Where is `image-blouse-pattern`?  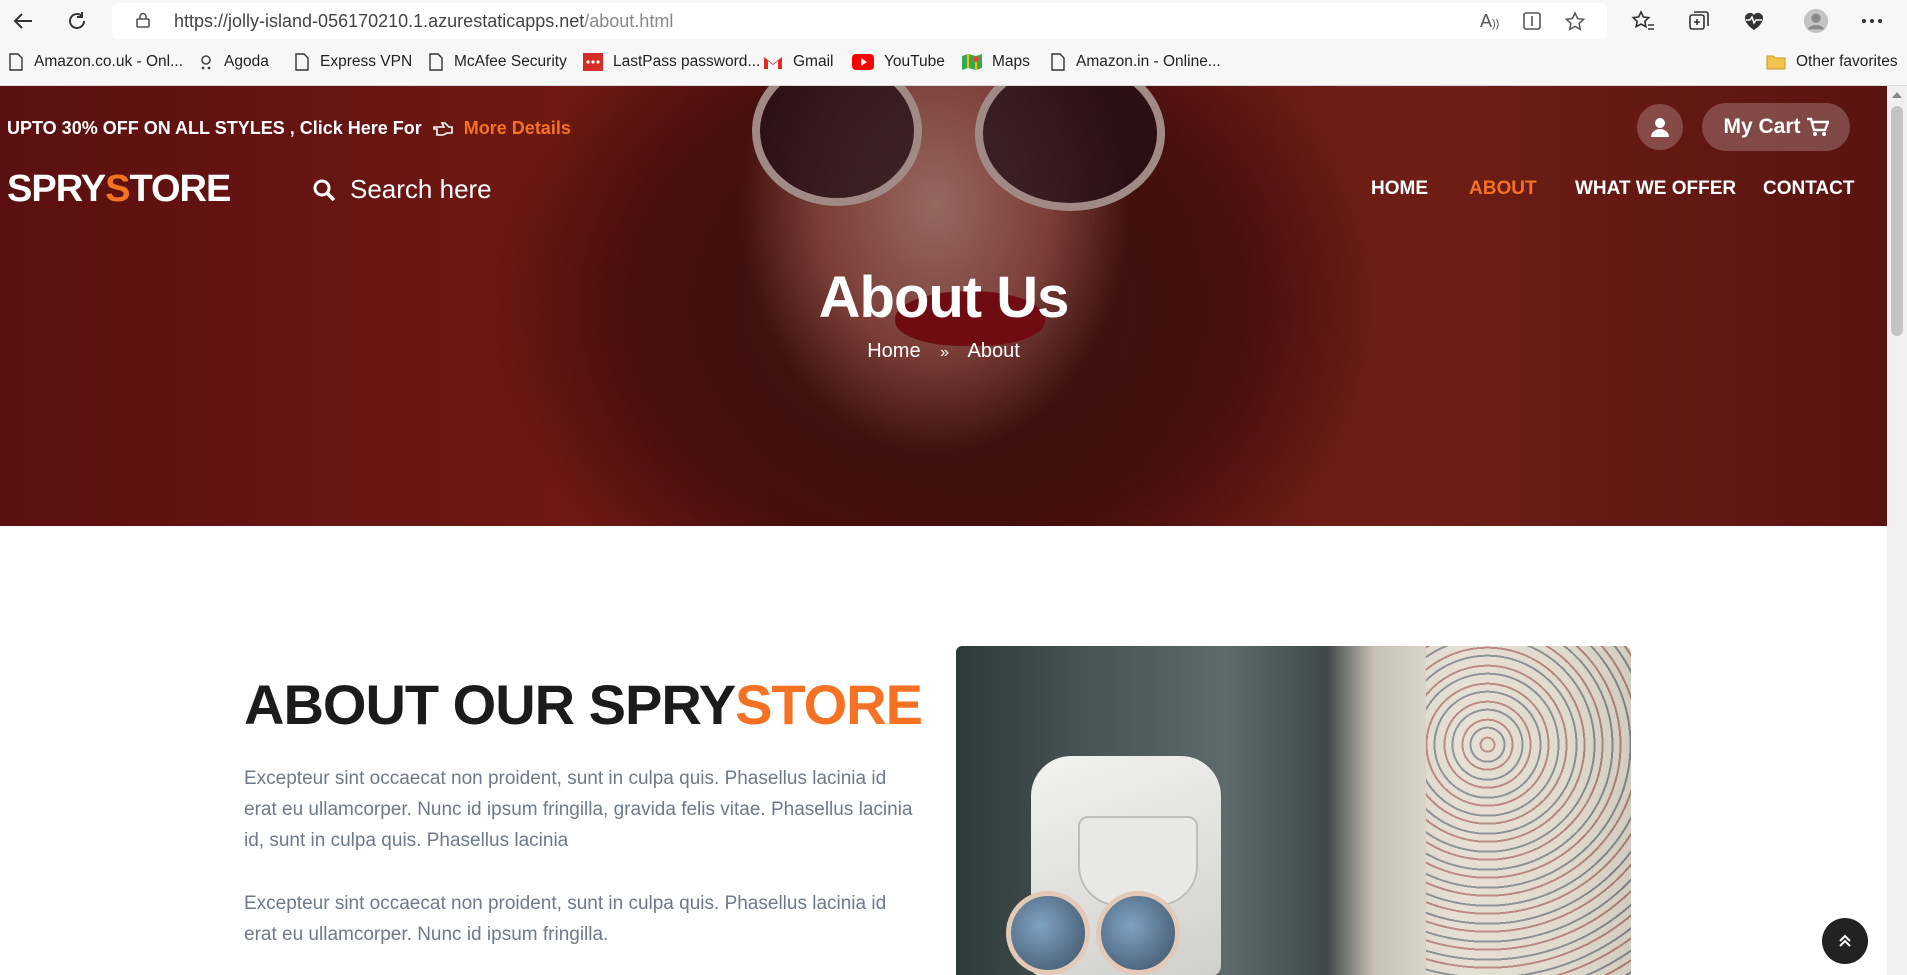
image-blouse-pattern is located at coordinates (1528, 810).